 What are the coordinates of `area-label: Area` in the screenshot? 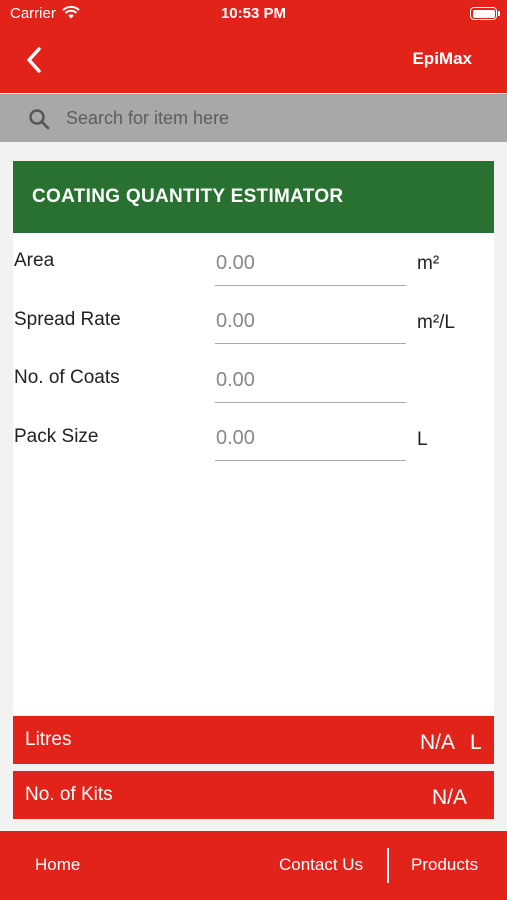 It's located at (34, 260).